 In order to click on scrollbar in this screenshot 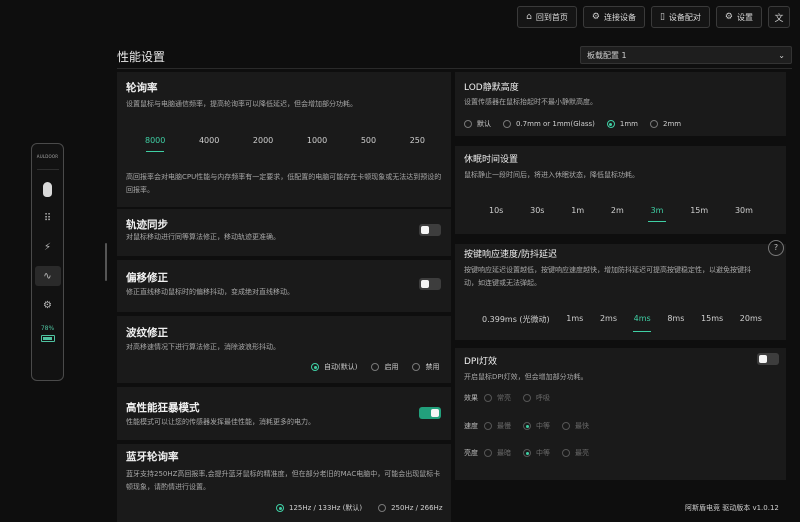, I will do `click(106, 262)`.